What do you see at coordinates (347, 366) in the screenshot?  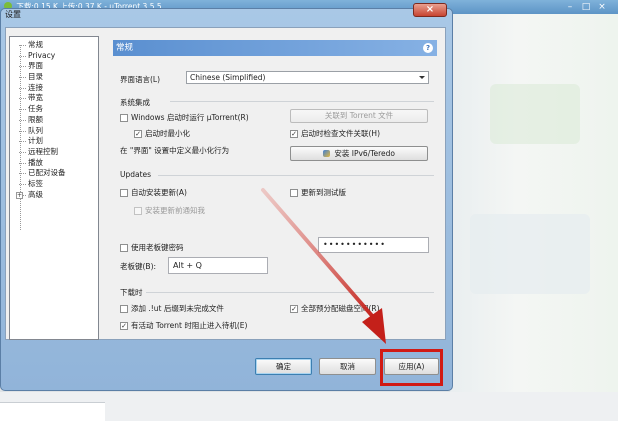 I see `cancel-button: 取消` at bounding box center [347, 366].